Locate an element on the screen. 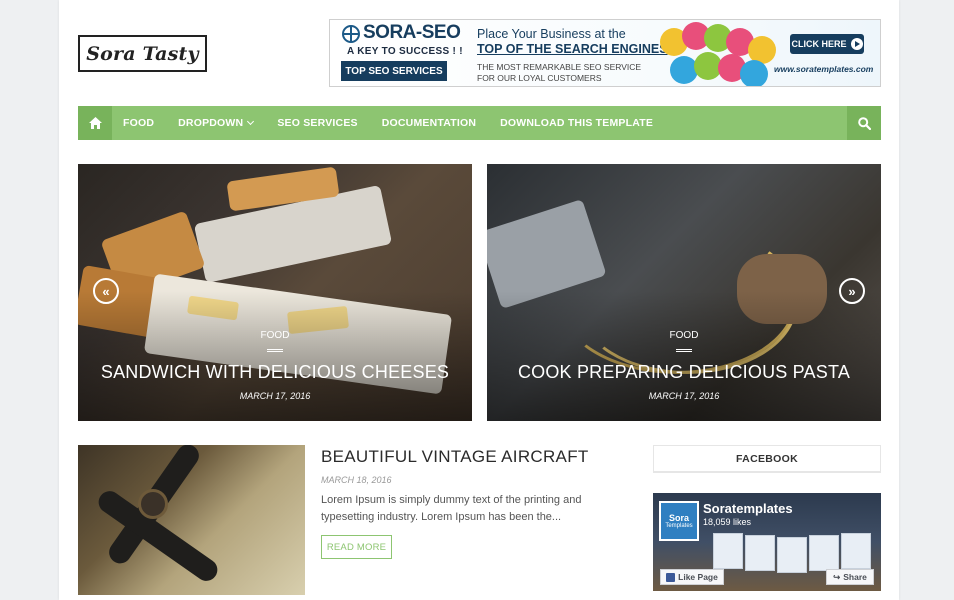 Image resolution: width=954 pixels, height=600 pixels. site-logo: Sora Tasty is located at coordinates (142, 53).